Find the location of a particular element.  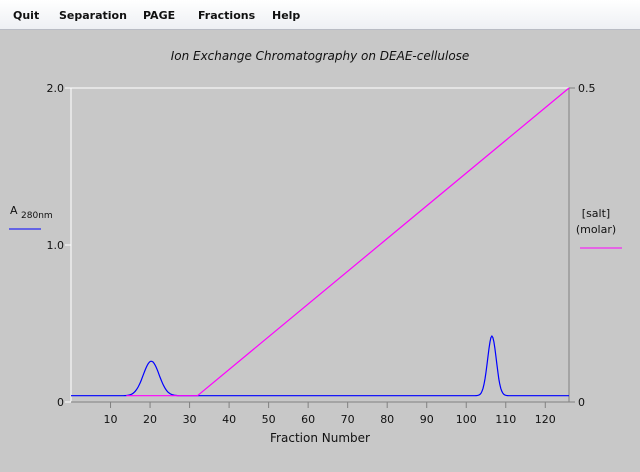

menu-fractions: Fractions is located at coordinates (226, 15).